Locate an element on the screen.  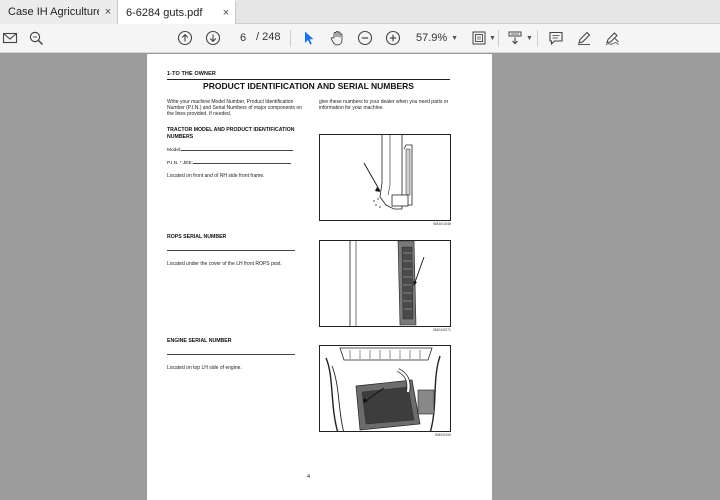
pin-label: P.I.N. * JEE: is located at coordinates (180, 163).